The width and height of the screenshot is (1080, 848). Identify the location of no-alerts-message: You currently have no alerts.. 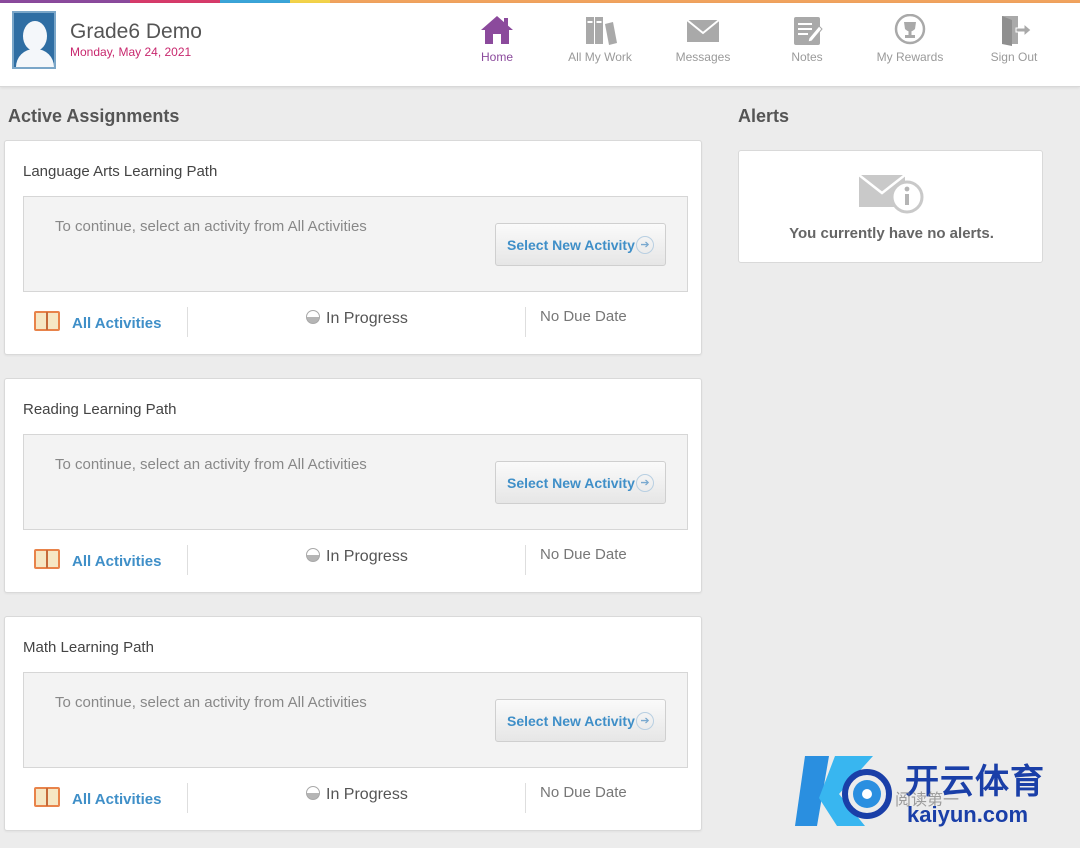
(891, 233).